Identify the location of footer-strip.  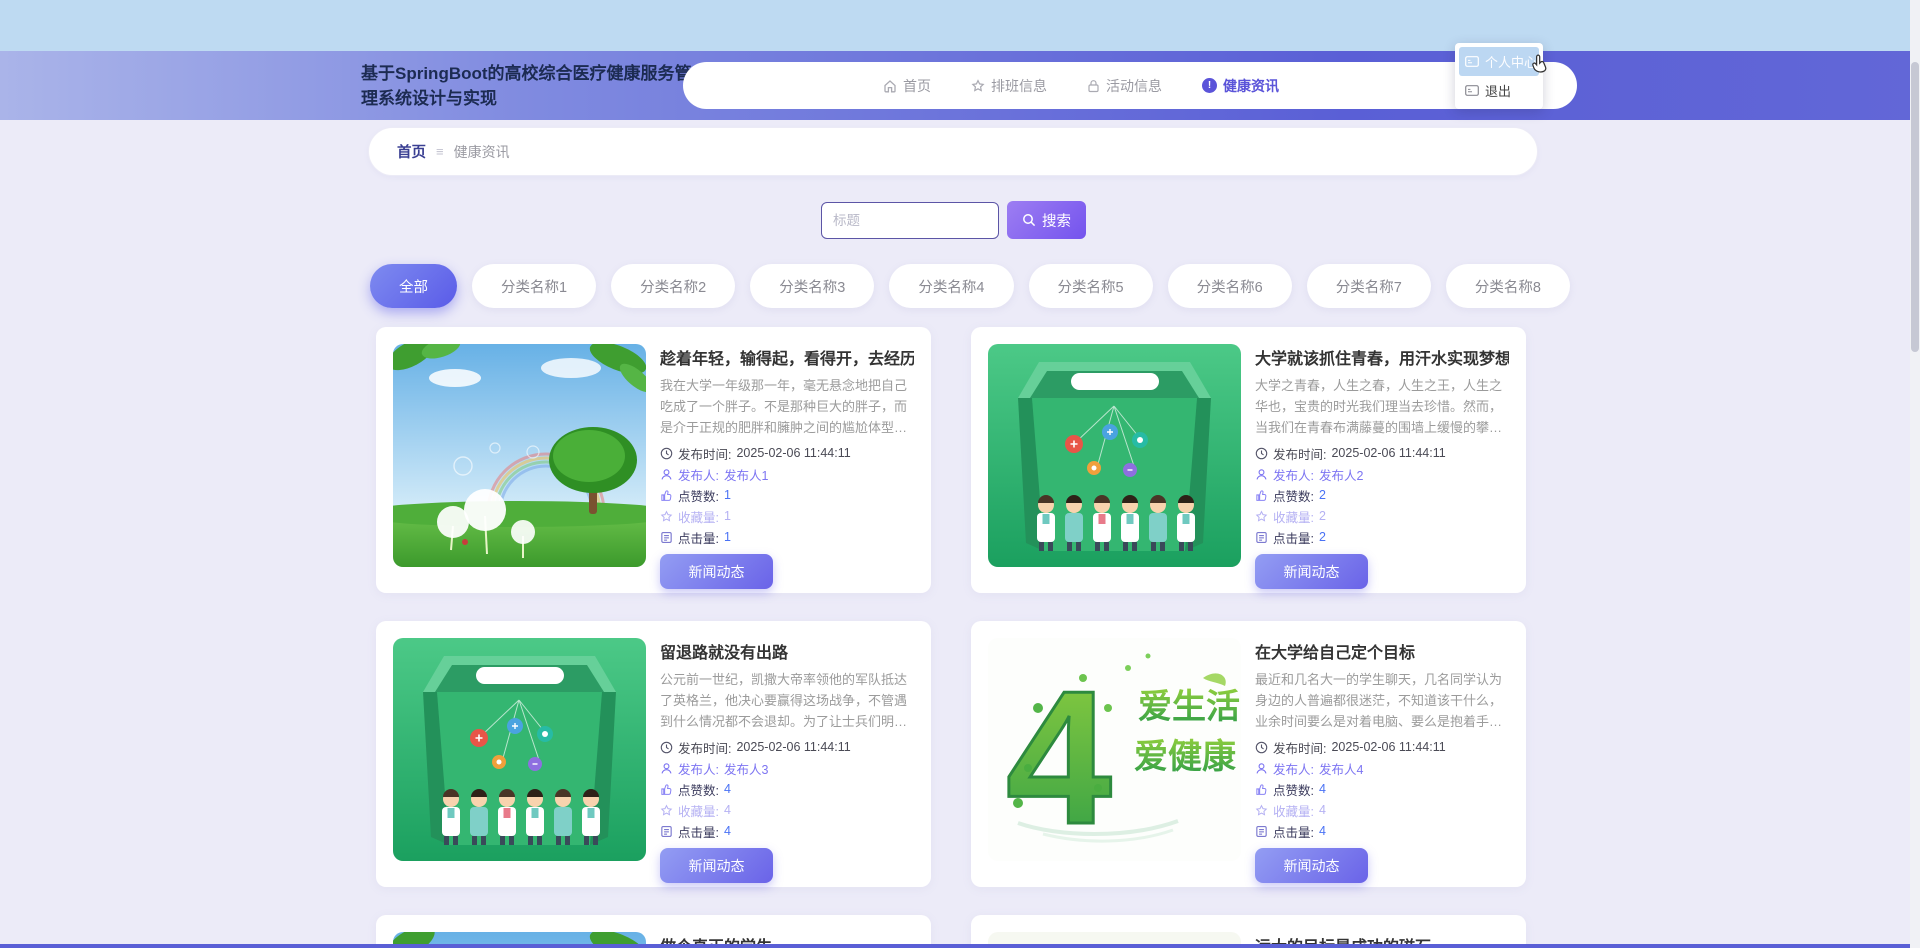
(960, 946).